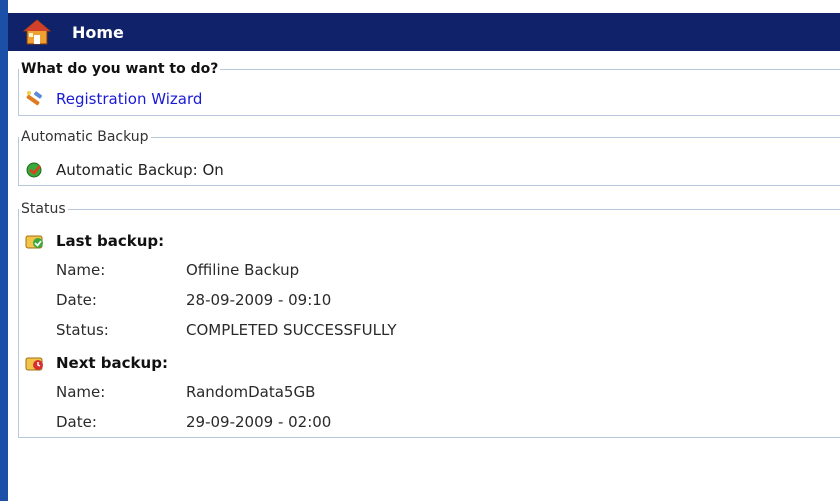 This screenshot has height=501, width=840. What do you see at coordinates (98, 32) in the screenshot?
I see `window-title: Home` at bounding box center [98, 32].